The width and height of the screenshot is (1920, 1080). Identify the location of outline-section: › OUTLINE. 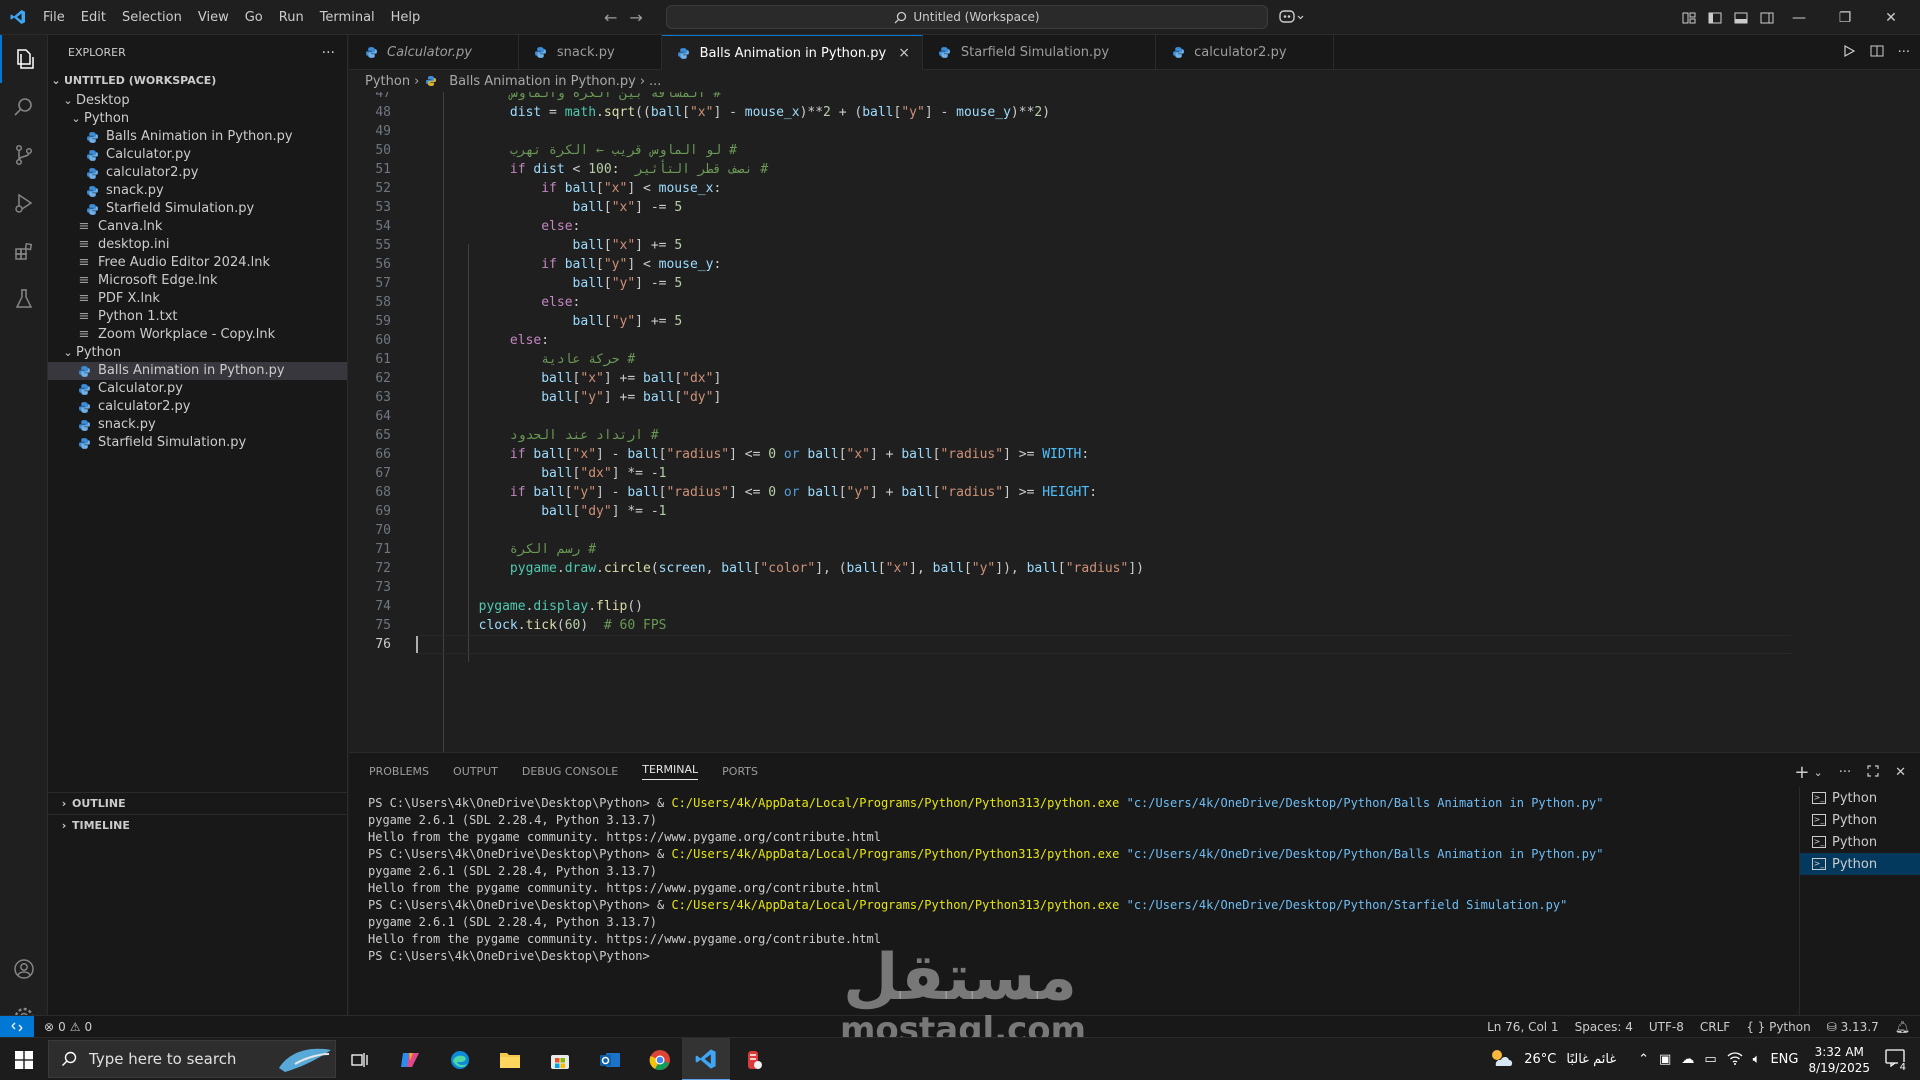
(197, 803).